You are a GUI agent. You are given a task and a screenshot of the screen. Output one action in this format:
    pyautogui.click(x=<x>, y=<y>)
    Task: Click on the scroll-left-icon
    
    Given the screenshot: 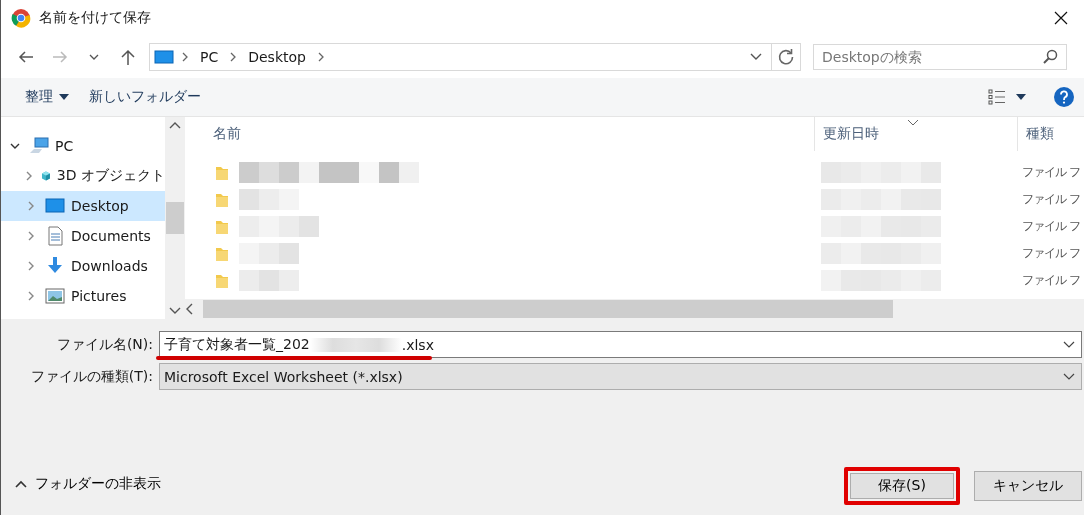 What is the action you would take?
    pyautogui.click(x=190, y=309)
    